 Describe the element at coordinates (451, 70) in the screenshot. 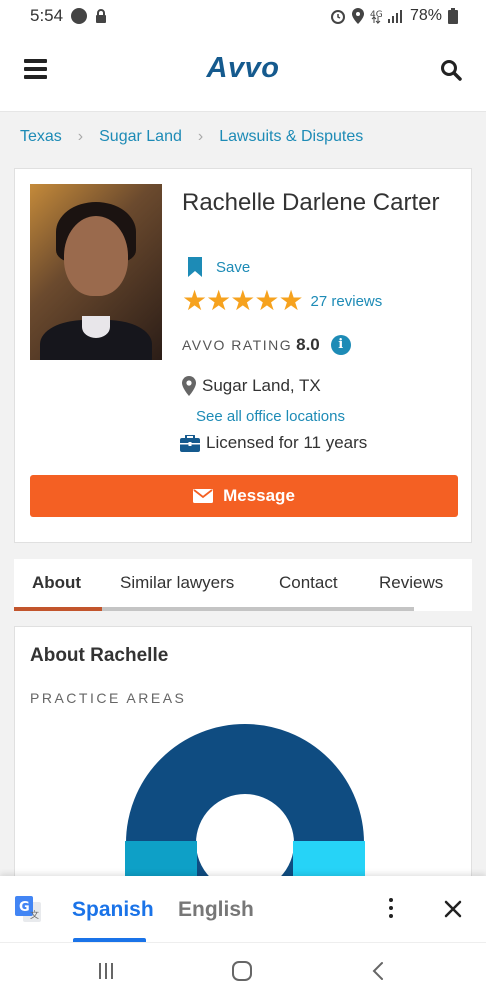

I see `search-icon` at that location.